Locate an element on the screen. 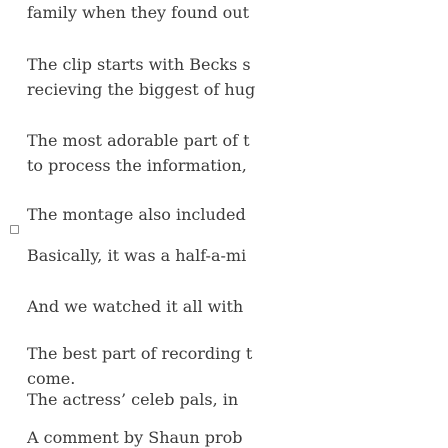 This screenshot has width=448, height=448. paragraph-6: And we watched it all with is located at coordinates (135, 306).